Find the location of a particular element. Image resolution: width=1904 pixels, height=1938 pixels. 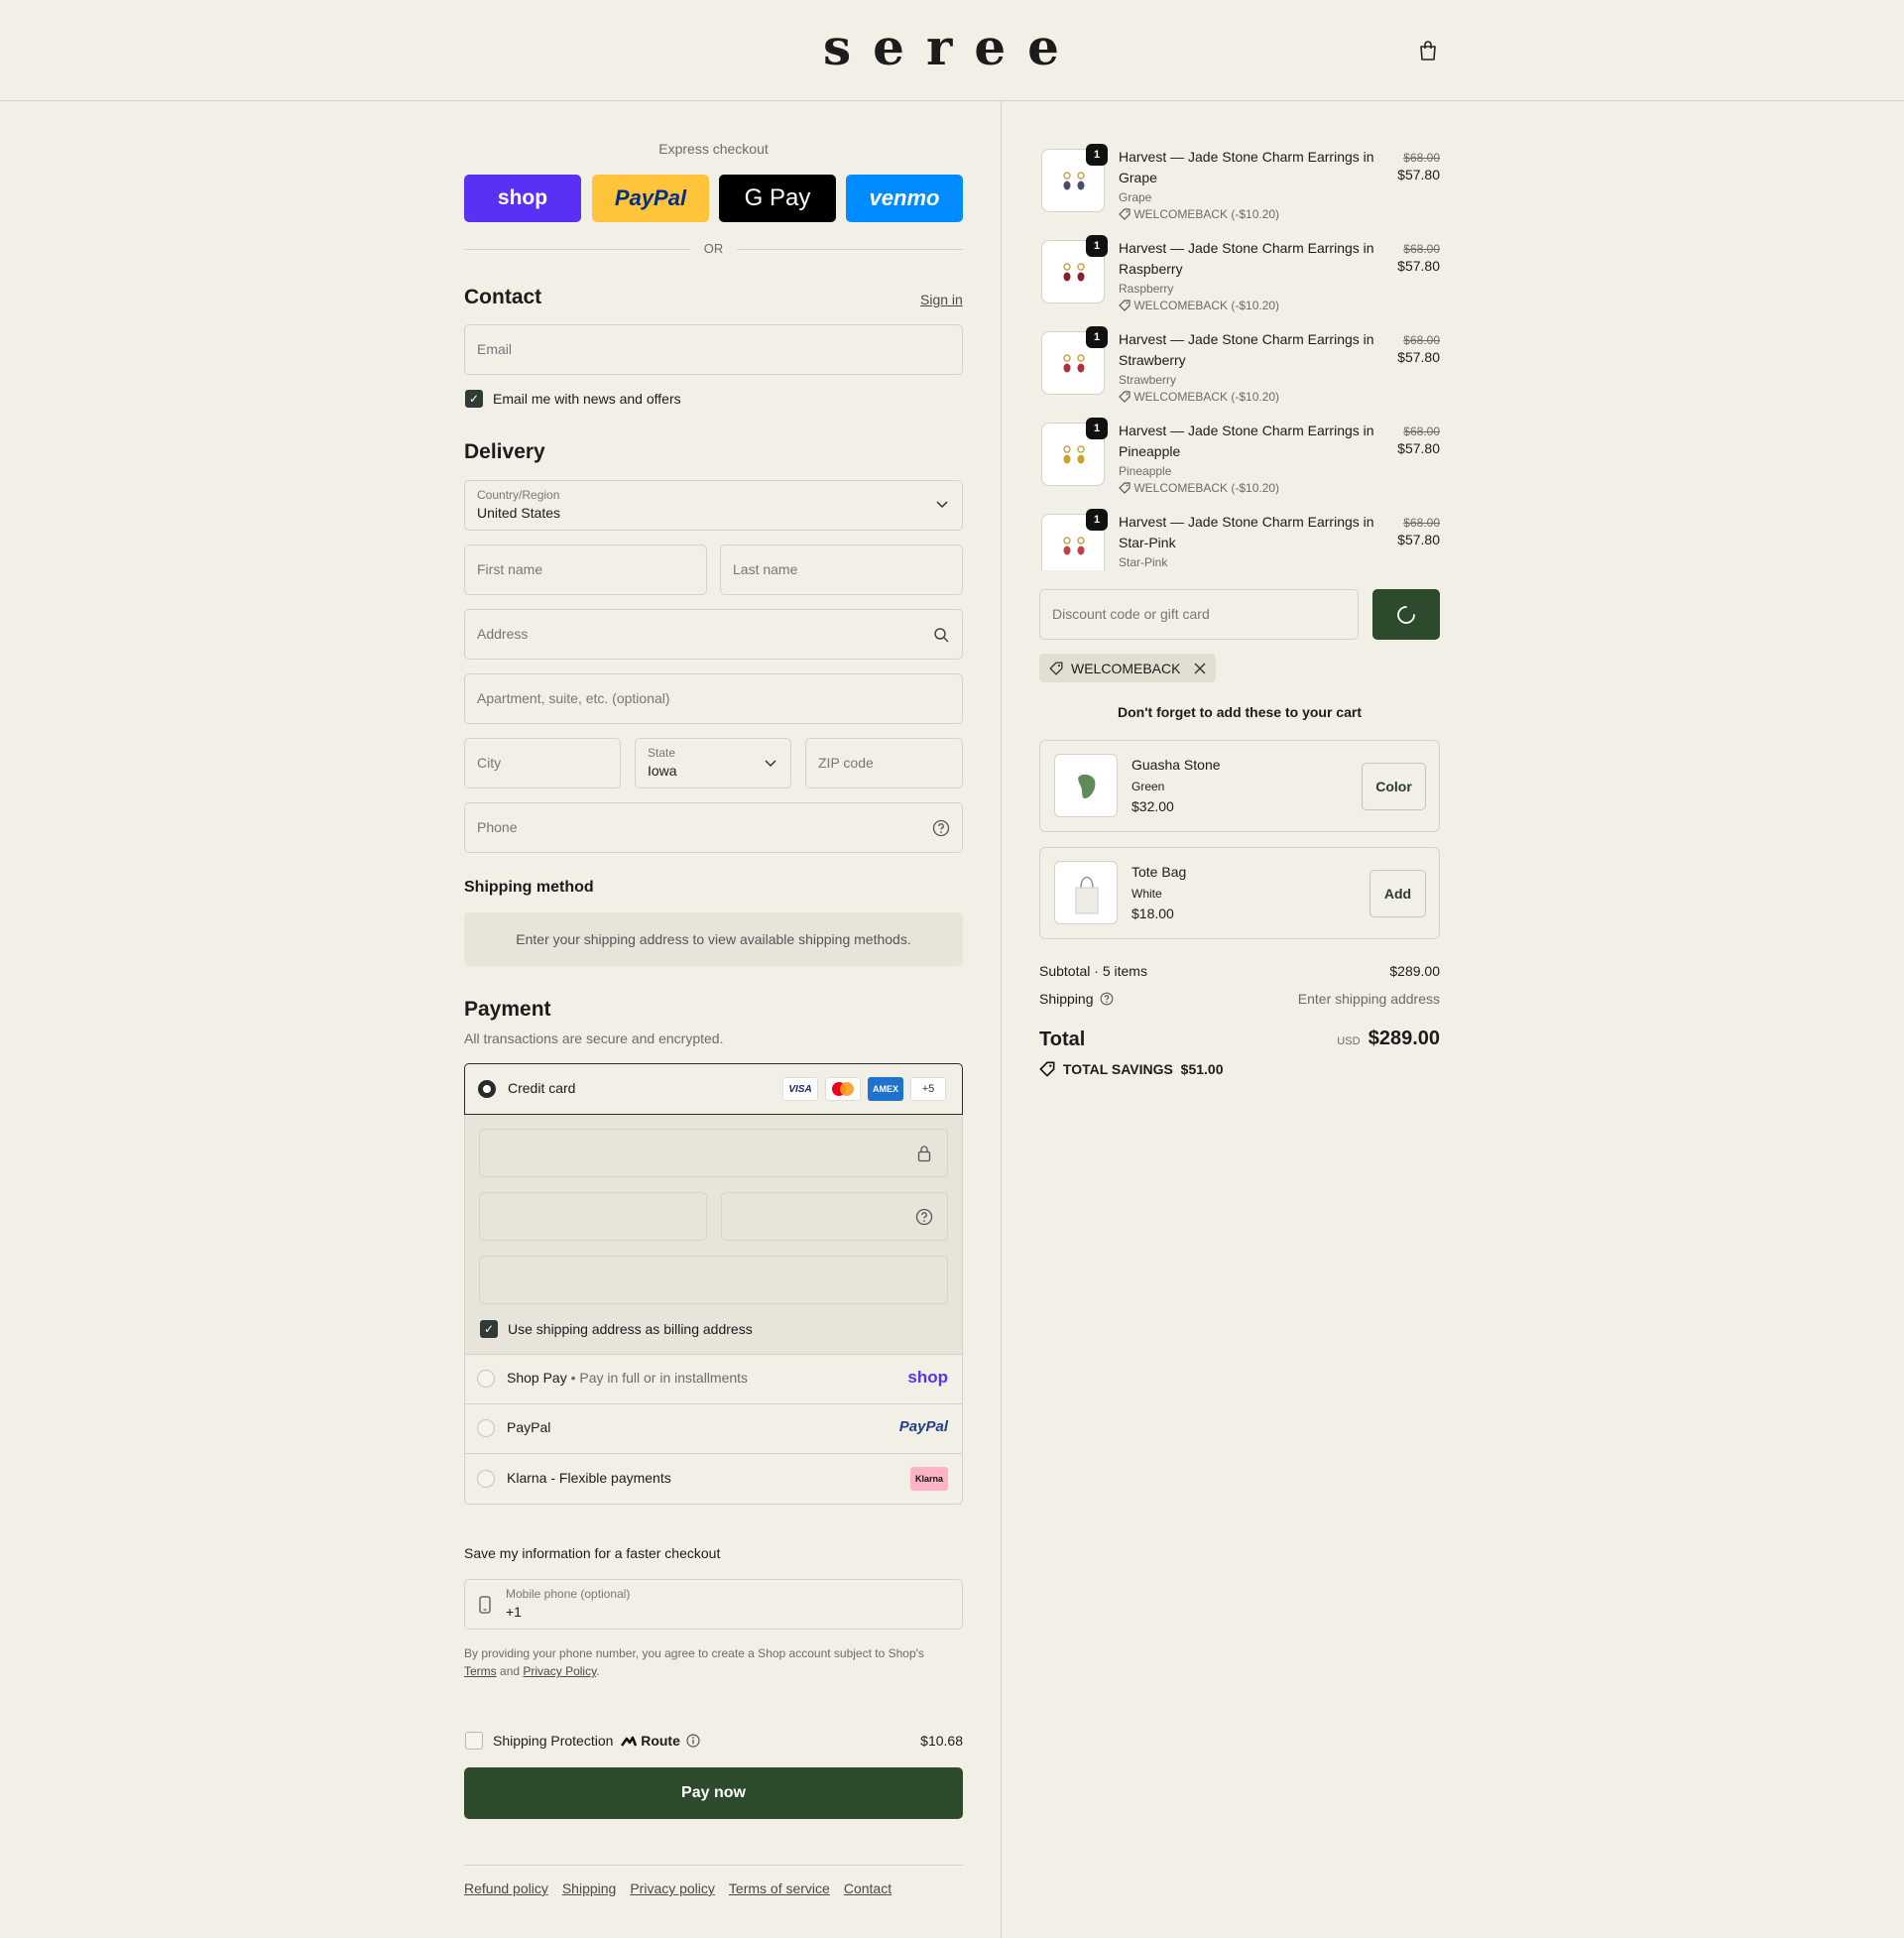

venmo-express-button: venmo is located at coordinates (904, 198).